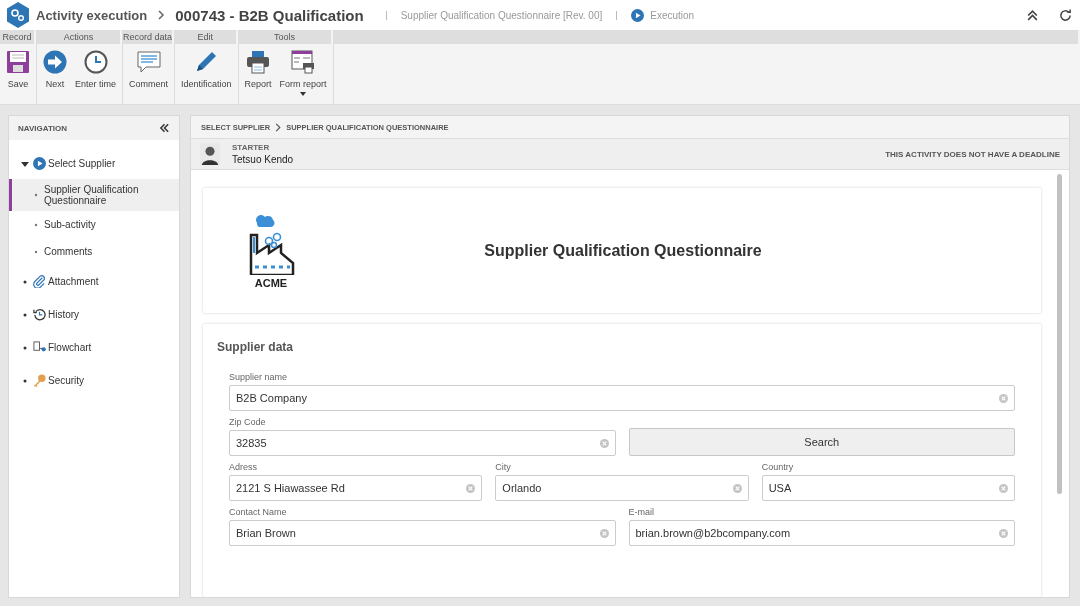 The height and width of the screenshot is (606, 1080). I want to click on toolbar-group-label: Record data, so click(149, 37).